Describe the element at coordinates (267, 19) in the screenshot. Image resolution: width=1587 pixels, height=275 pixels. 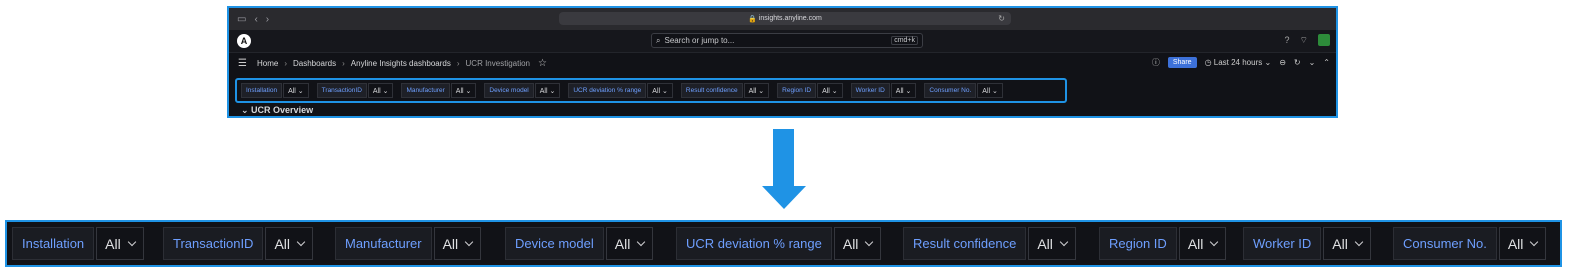
I see `forward-icon: ›` at that location.